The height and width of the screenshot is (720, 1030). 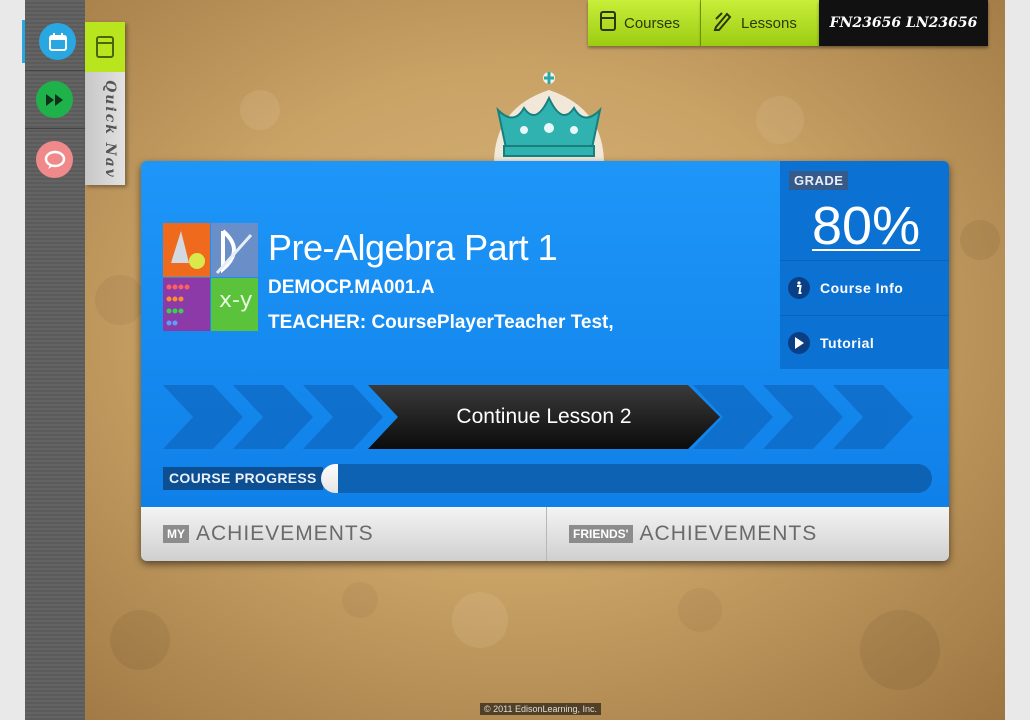 I want to click on tutorial-button: Tutorial, so click(x=864, y=342).